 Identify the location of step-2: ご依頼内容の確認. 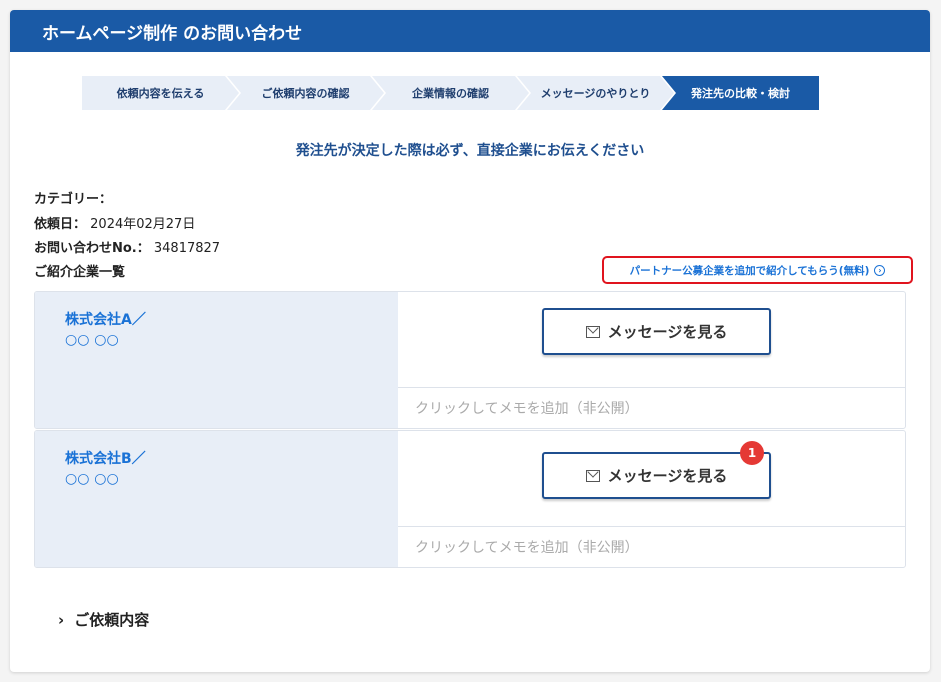
(305, 93).